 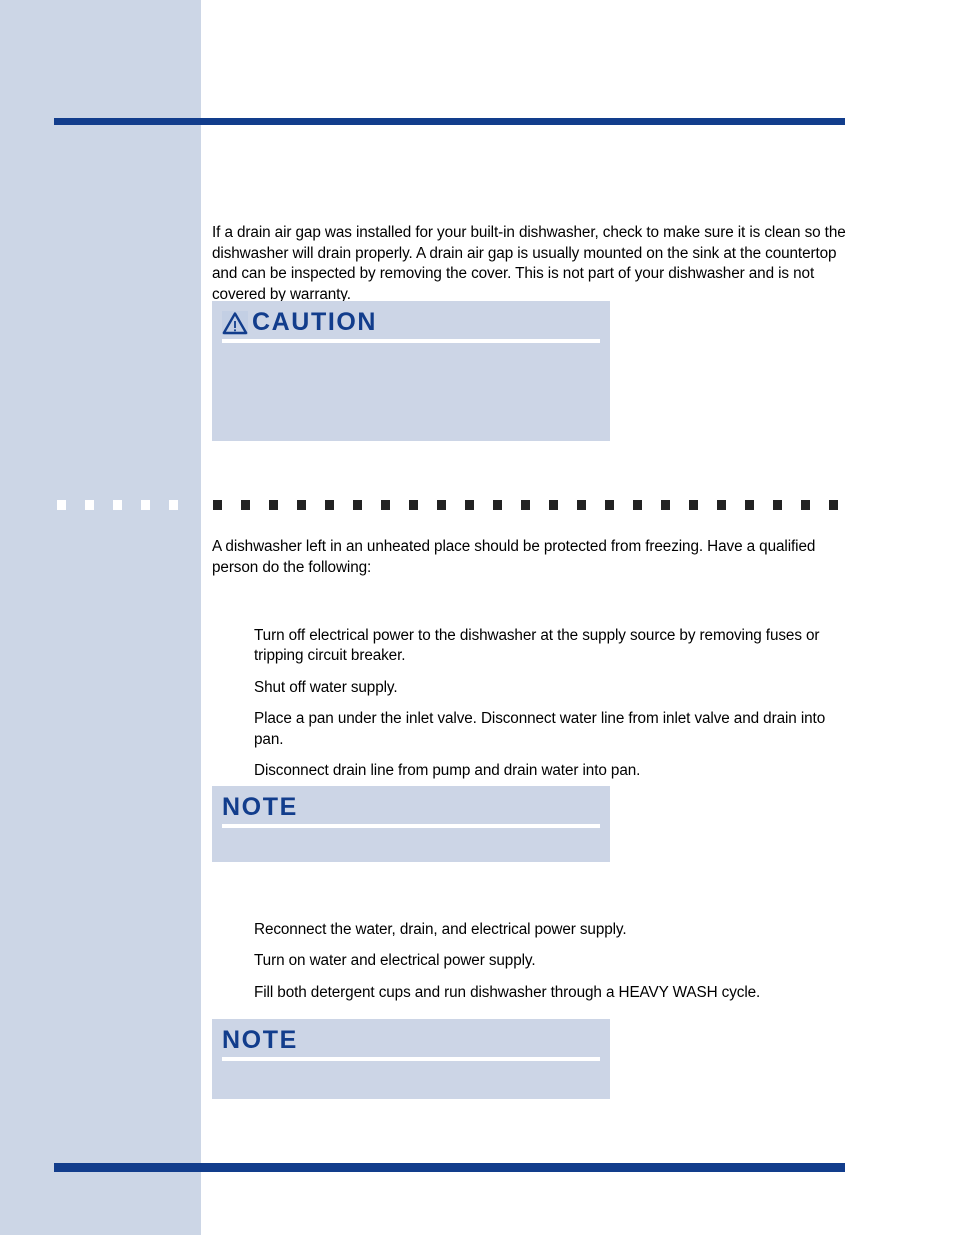 I want to click on note-callout-box-2: NOTE, so click(x=411, y=1059).